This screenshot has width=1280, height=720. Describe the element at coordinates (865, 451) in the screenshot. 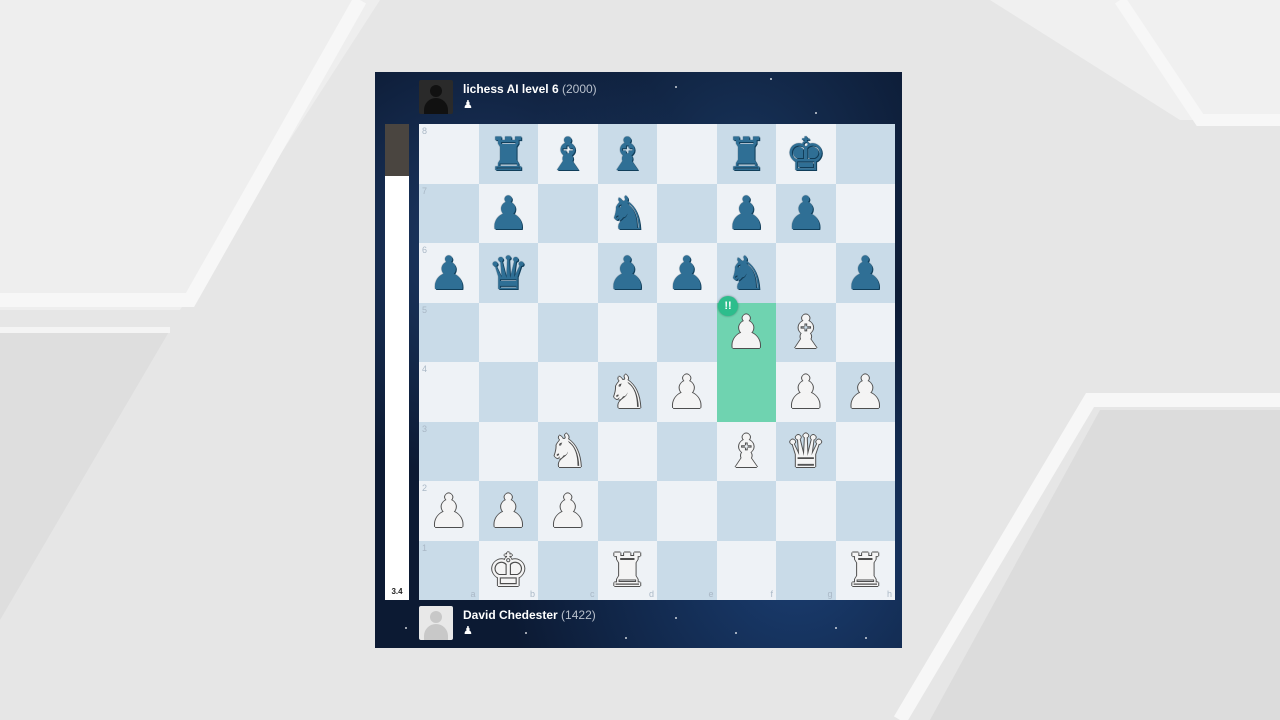

I see `square-h3` at that location.